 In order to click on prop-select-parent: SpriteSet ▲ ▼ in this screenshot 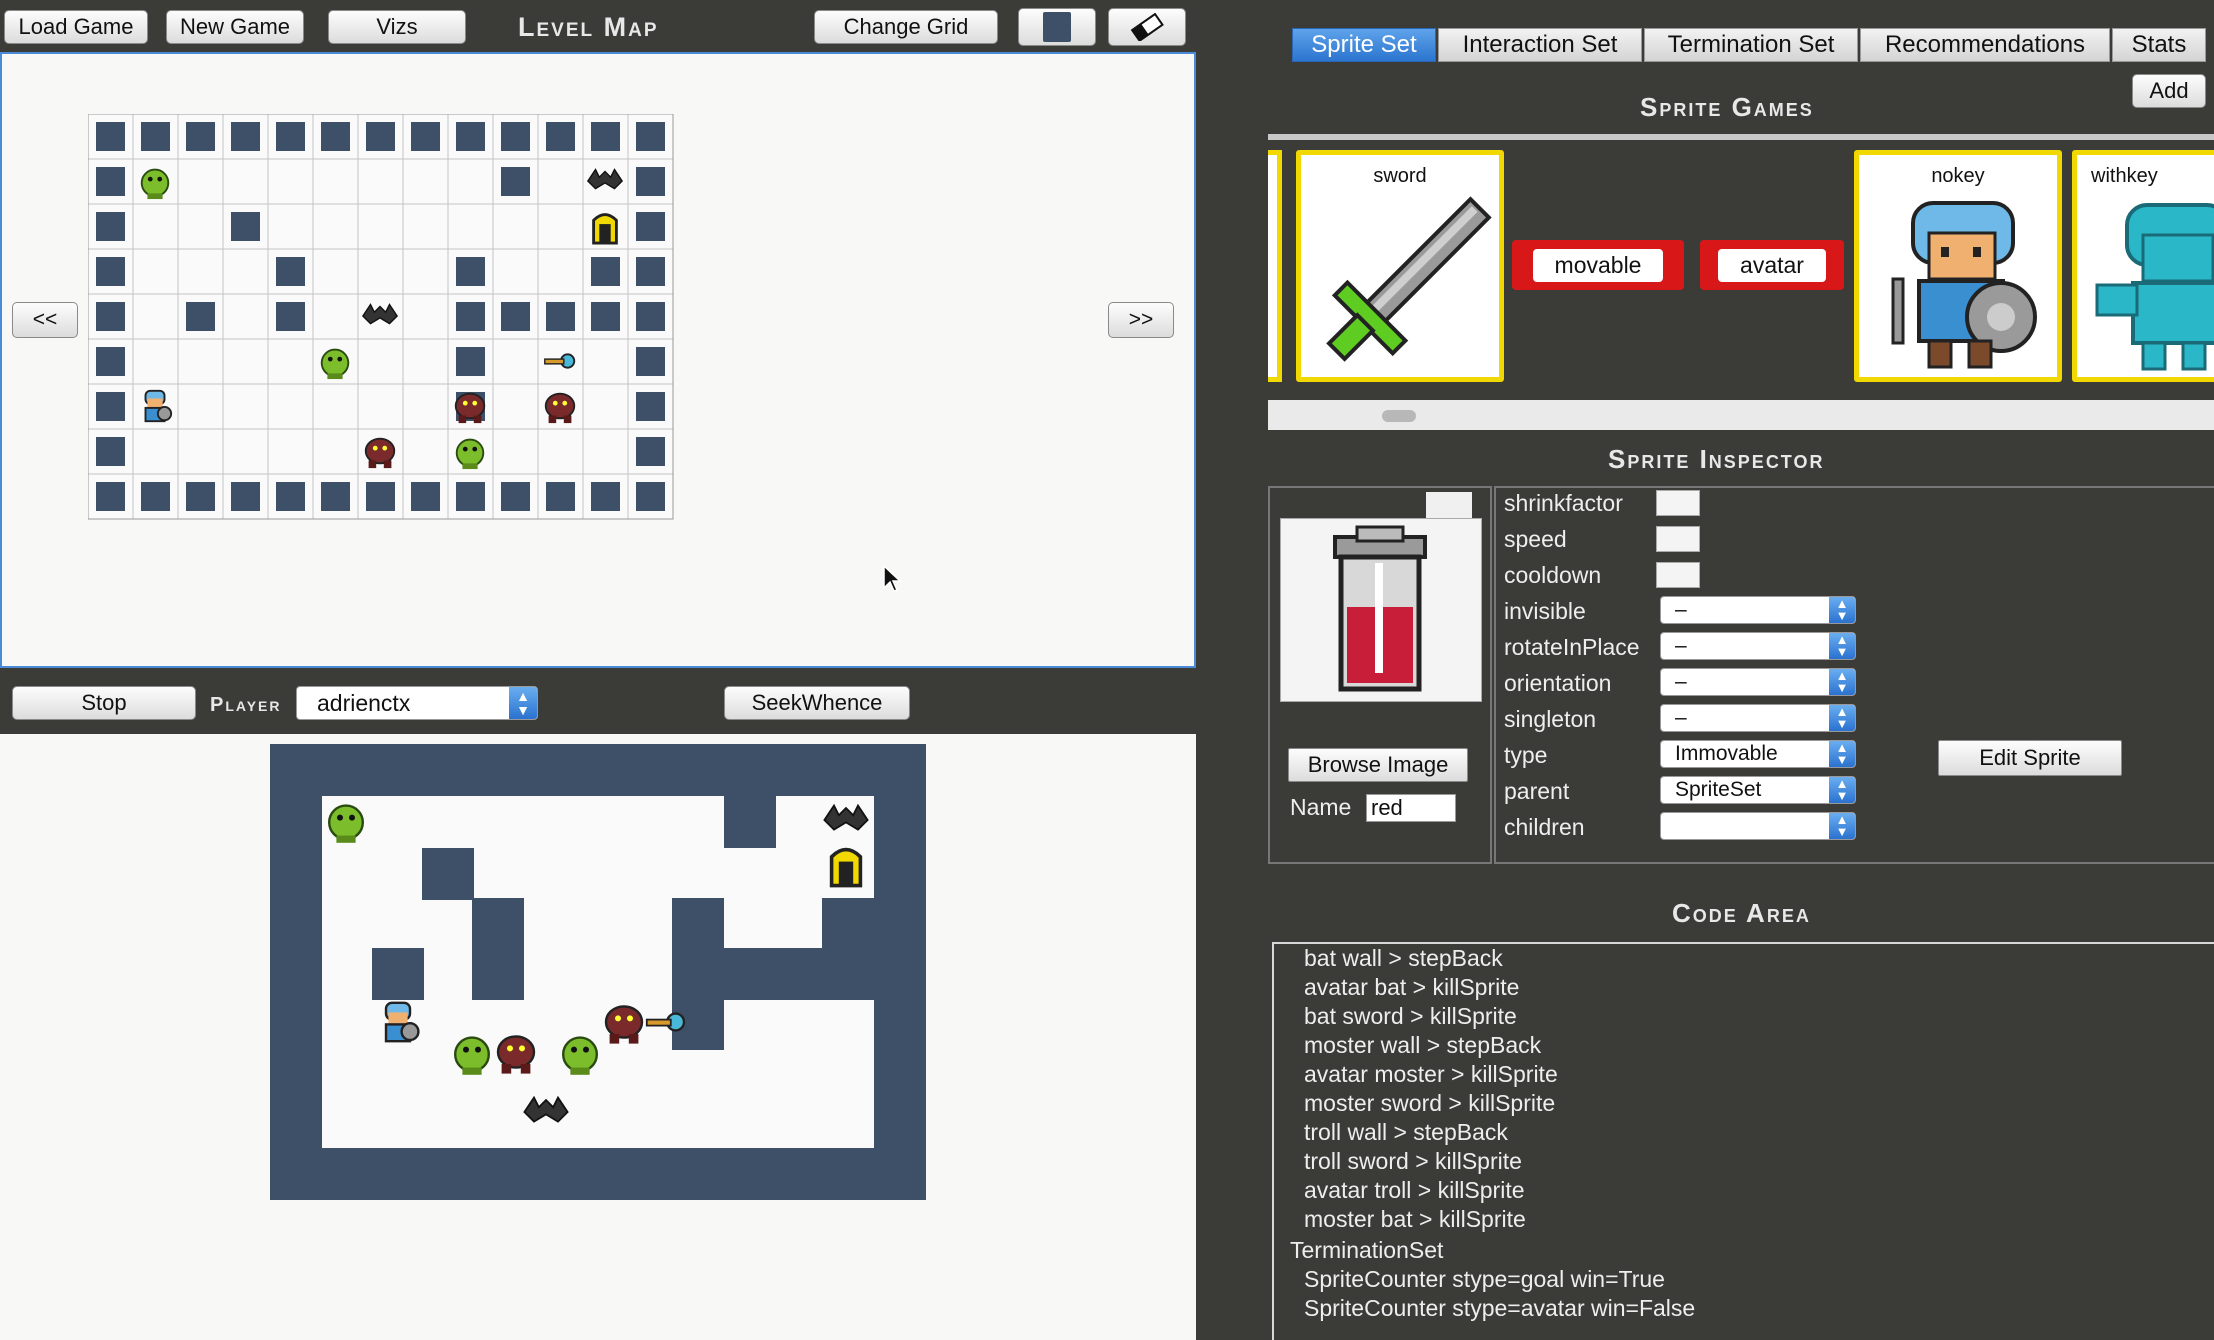, I will do `click(1758, 790)`.